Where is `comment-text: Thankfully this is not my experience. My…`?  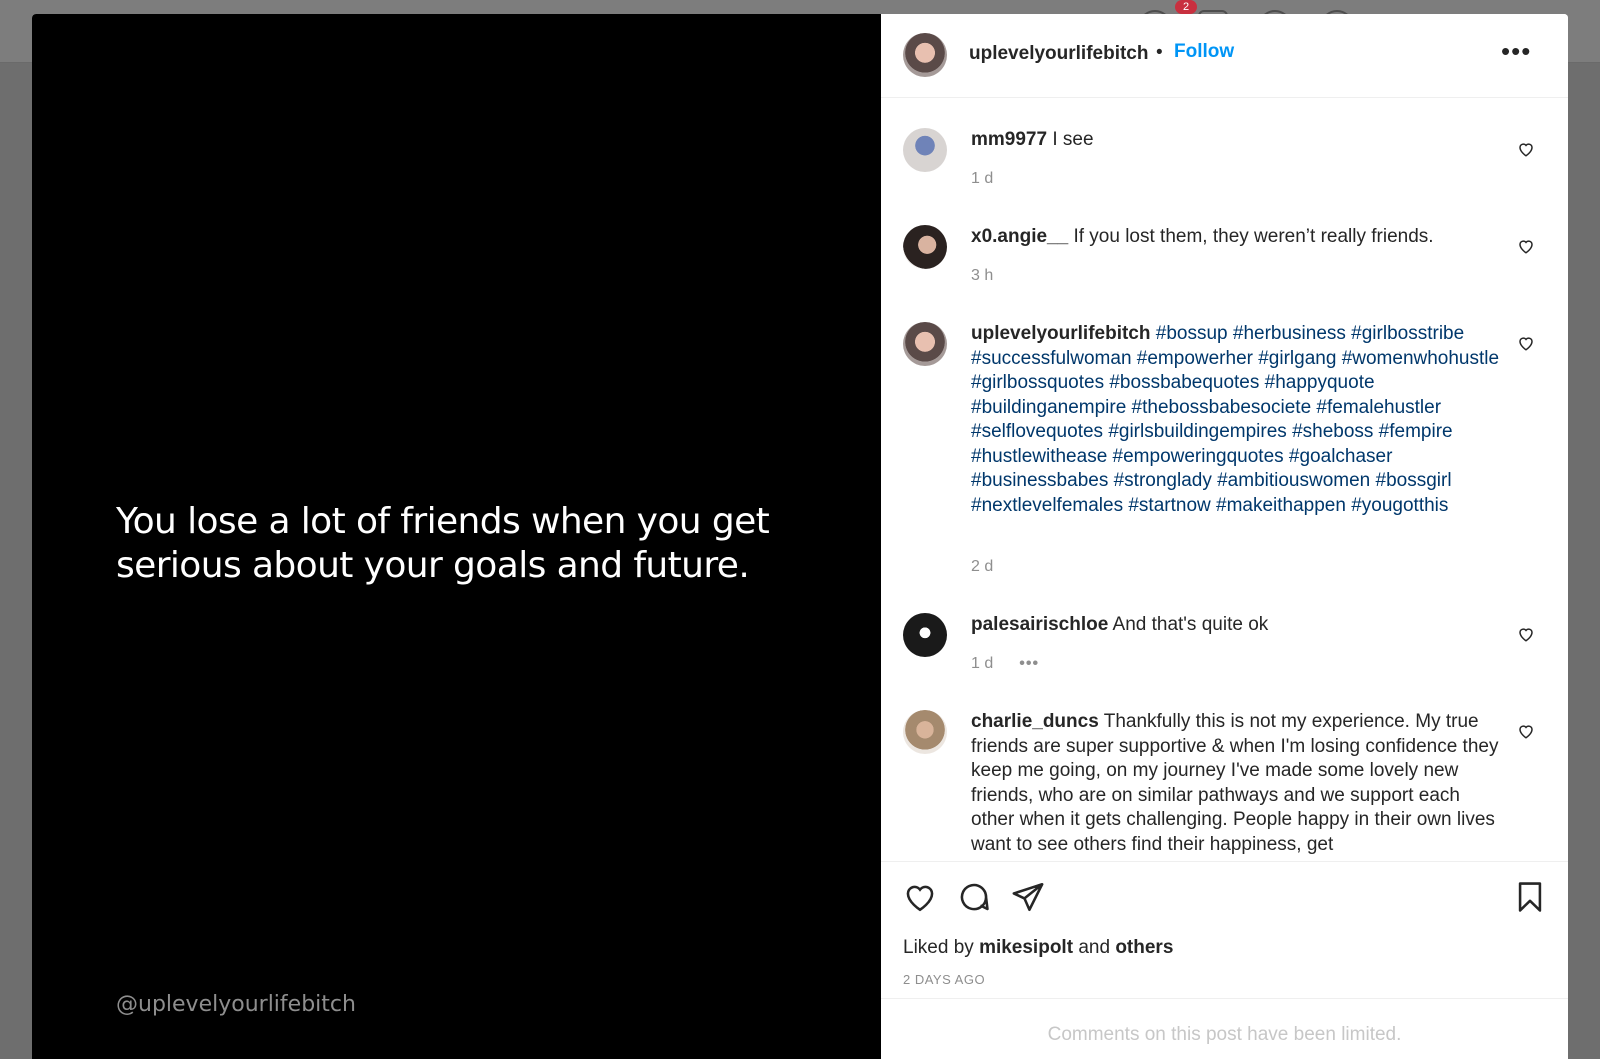
comment-text: Thankfully this is not my experience. My… is located at coordinates (1235, 783).